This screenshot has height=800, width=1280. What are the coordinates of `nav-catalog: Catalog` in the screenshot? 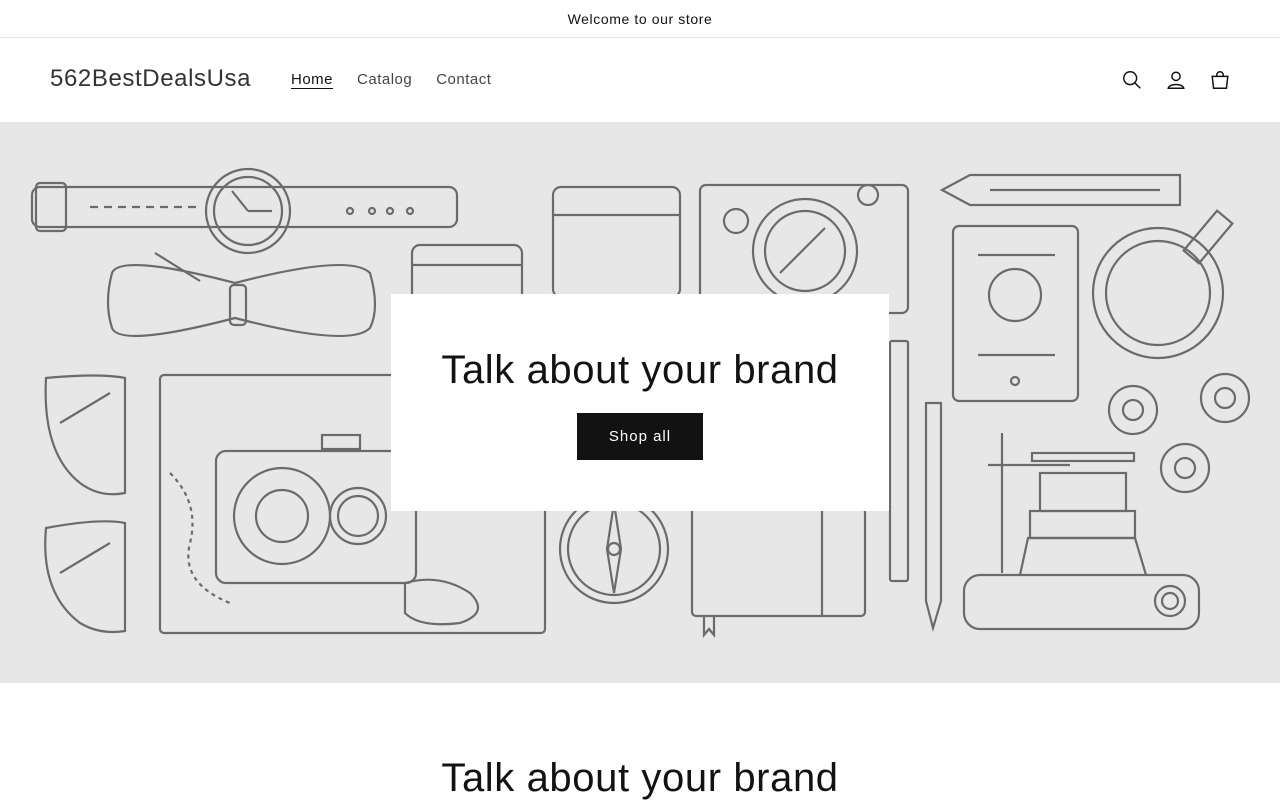 It's located at (384, 79).